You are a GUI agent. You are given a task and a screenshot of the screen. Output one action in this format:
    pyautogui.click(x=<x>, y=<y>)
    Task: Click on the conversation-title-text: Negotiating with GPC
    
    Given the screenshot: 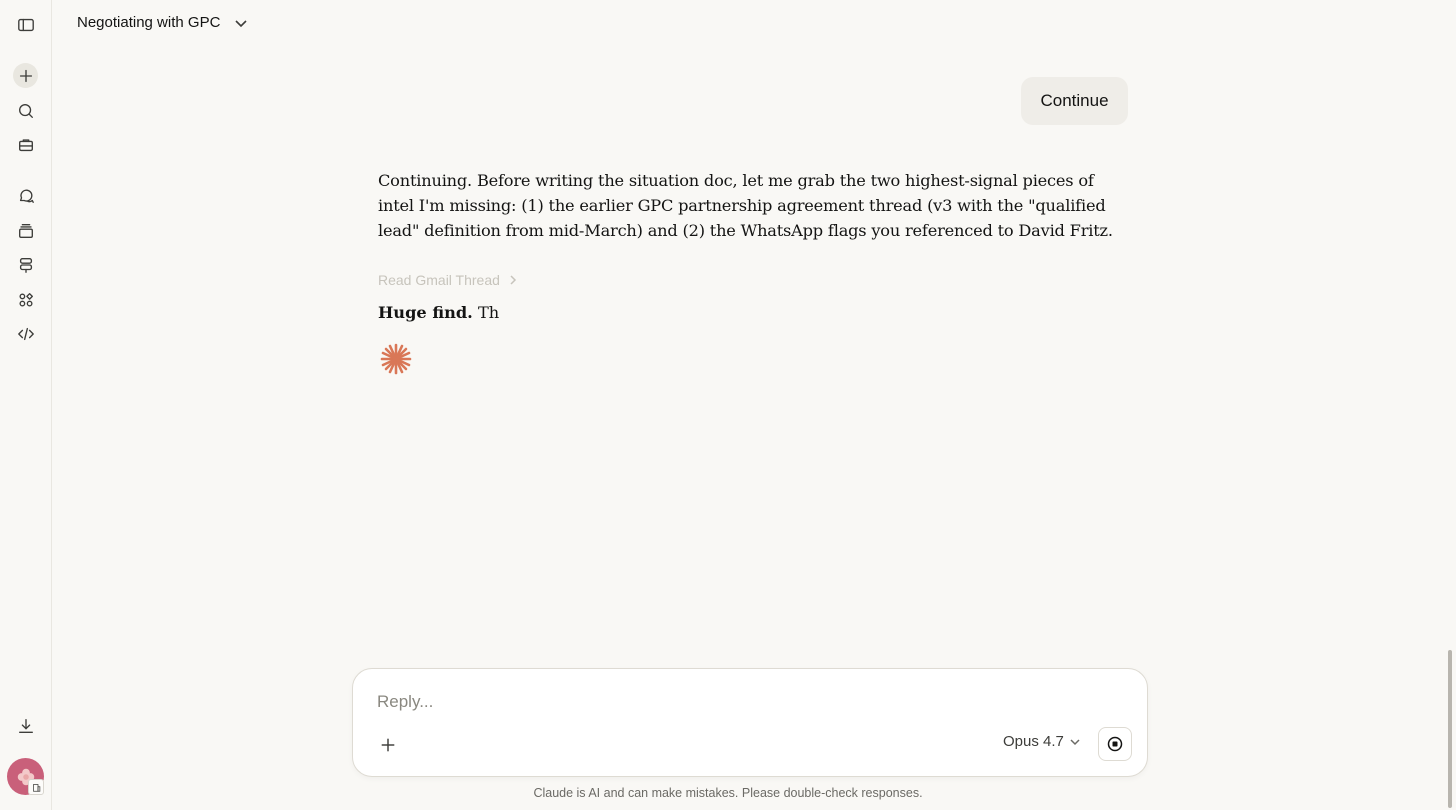 What is the action you would take?
    pyautogui.click(x=149, y=22)
    